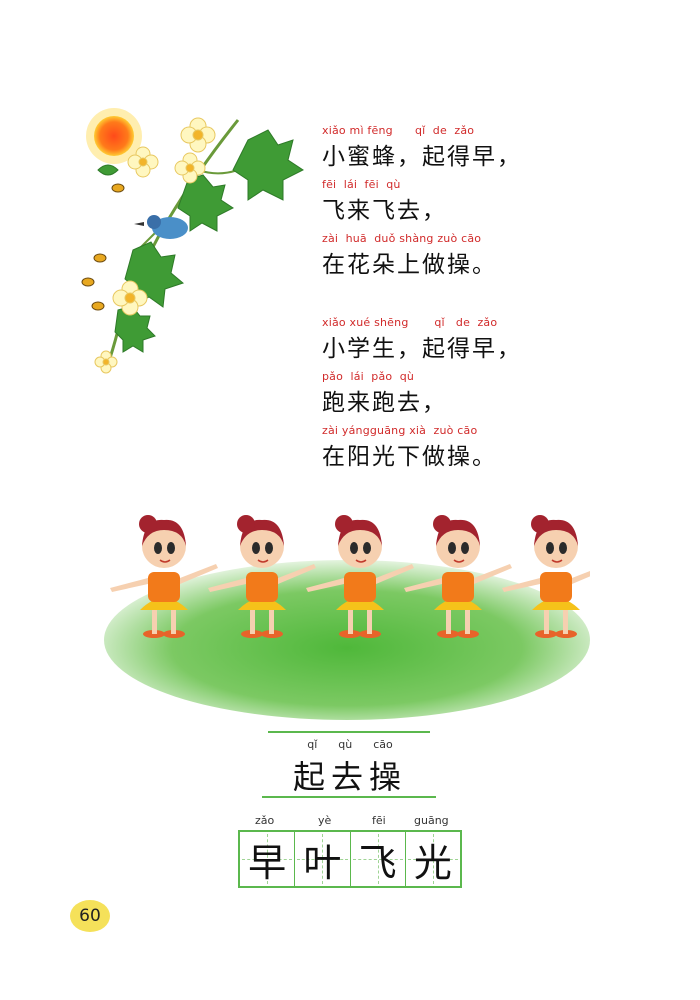 Image resolution: width=700 pixels, height=1000 pixels. What do you see at coordinates (90, 916) in the screenshot?
I see `page-number: 60` at bounding box center [90, 916].